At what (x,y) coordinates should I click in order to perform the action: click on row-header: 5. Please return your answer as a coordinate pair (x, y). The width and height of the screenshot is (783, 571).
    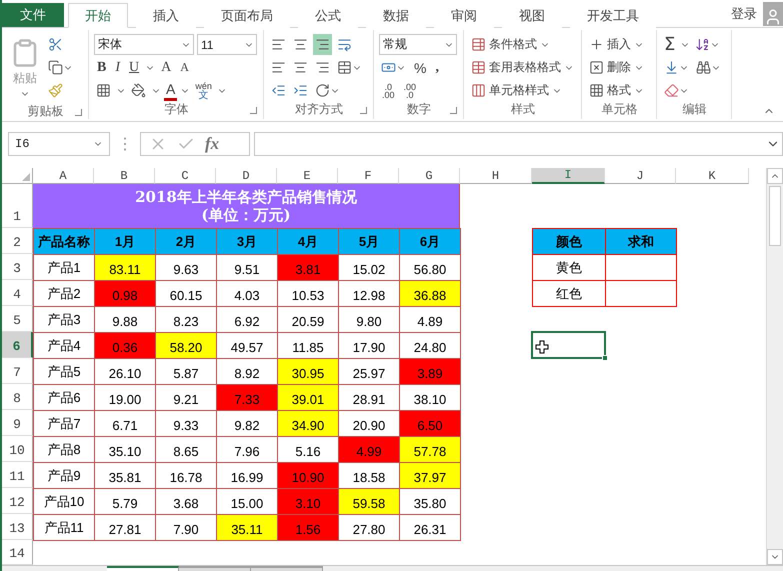
    Looking at the image, I should click on (17, 319).